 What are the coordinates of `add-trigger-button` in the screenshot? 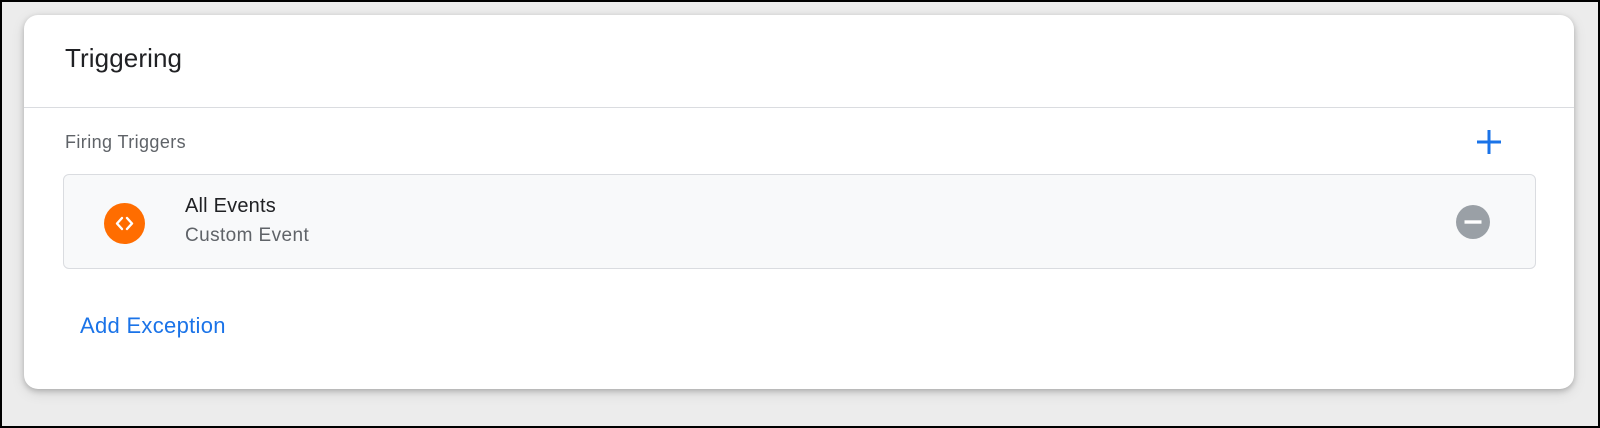 It's located at (1489, 142).